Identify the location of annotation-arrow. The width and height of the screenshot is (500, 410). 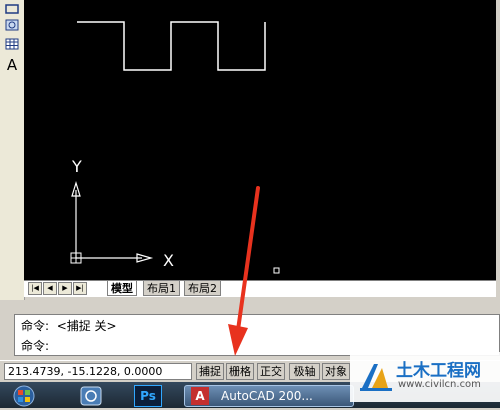
(244, 271).